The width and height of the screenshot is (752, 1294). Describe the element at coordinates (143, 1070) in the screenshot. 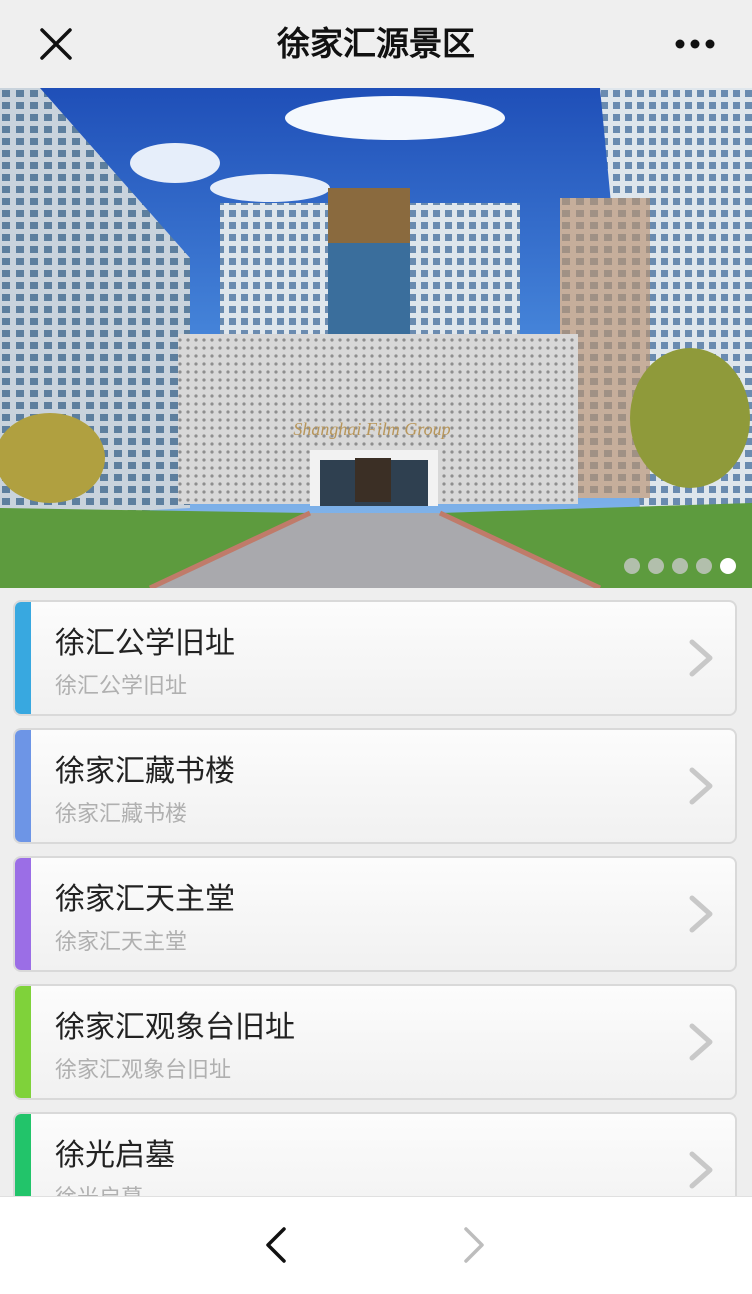

I see `item-subtitle: 徐家汇观象台旧址` at that location.